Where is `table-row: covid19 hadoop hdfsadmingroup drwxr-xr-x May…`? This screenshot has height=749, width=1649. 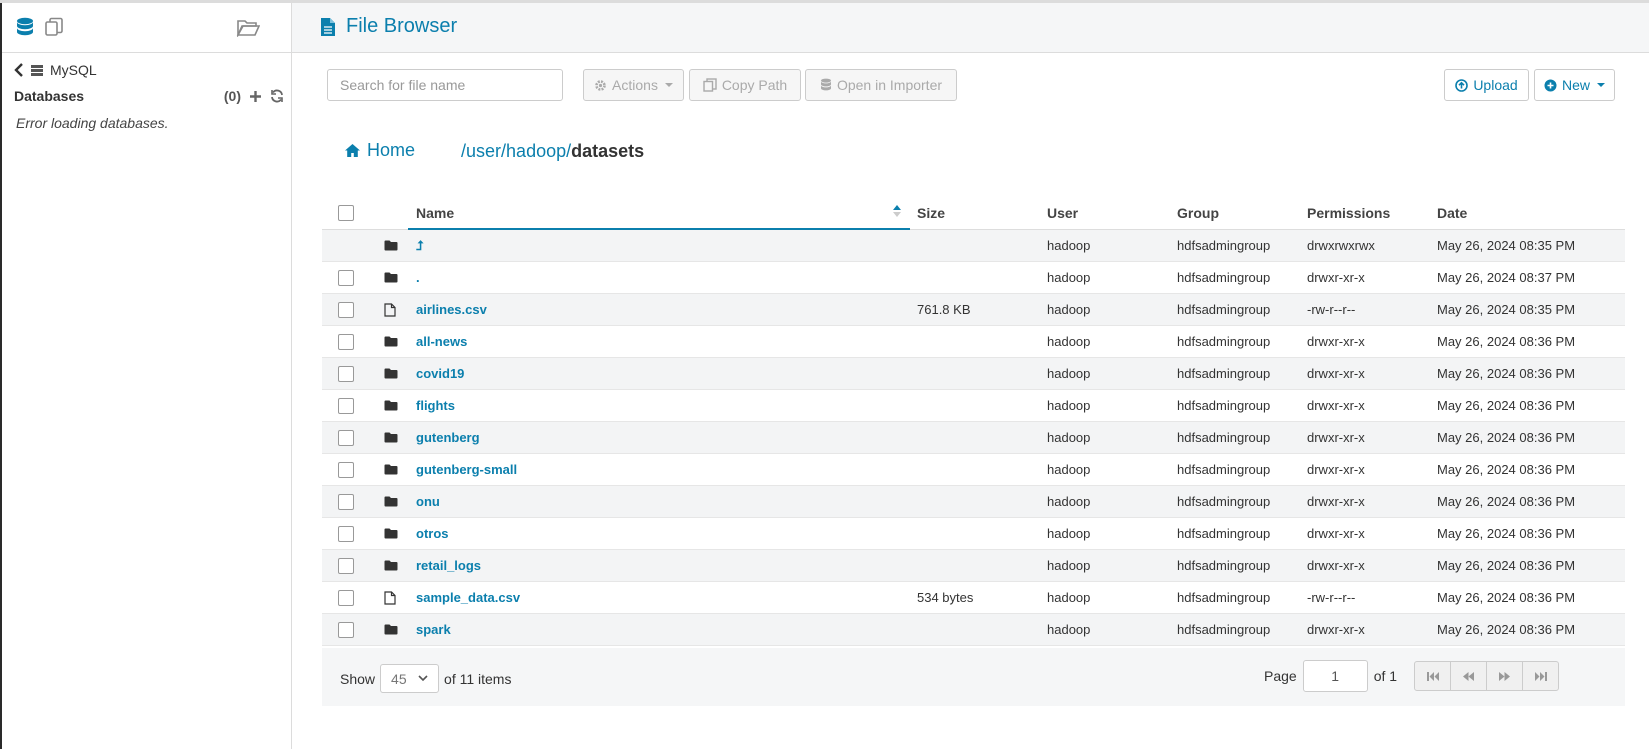
table-row: covid19 hadoop hdfsadmingroup drwxr-xr-x May… is located at coordinates (973, 374).